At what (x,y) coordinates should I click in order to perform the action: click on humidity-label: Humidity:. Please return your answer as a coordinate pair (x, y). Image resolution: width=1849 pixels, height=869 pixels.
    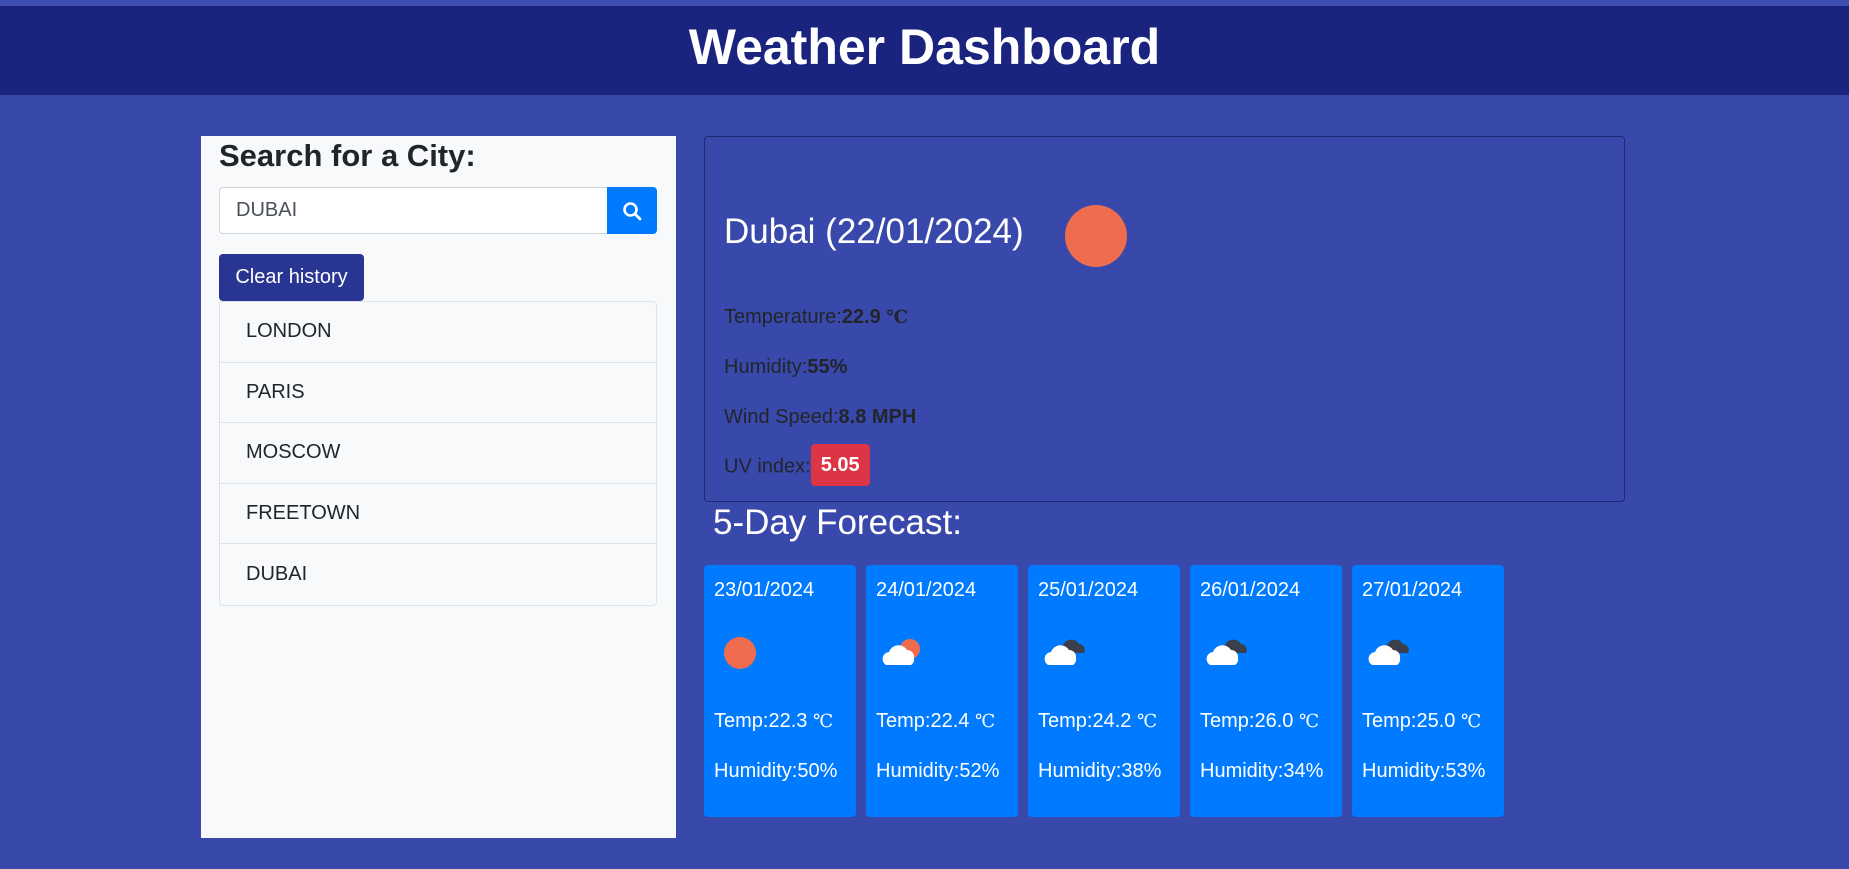
    Looking at the image, I should click on (766, 367).